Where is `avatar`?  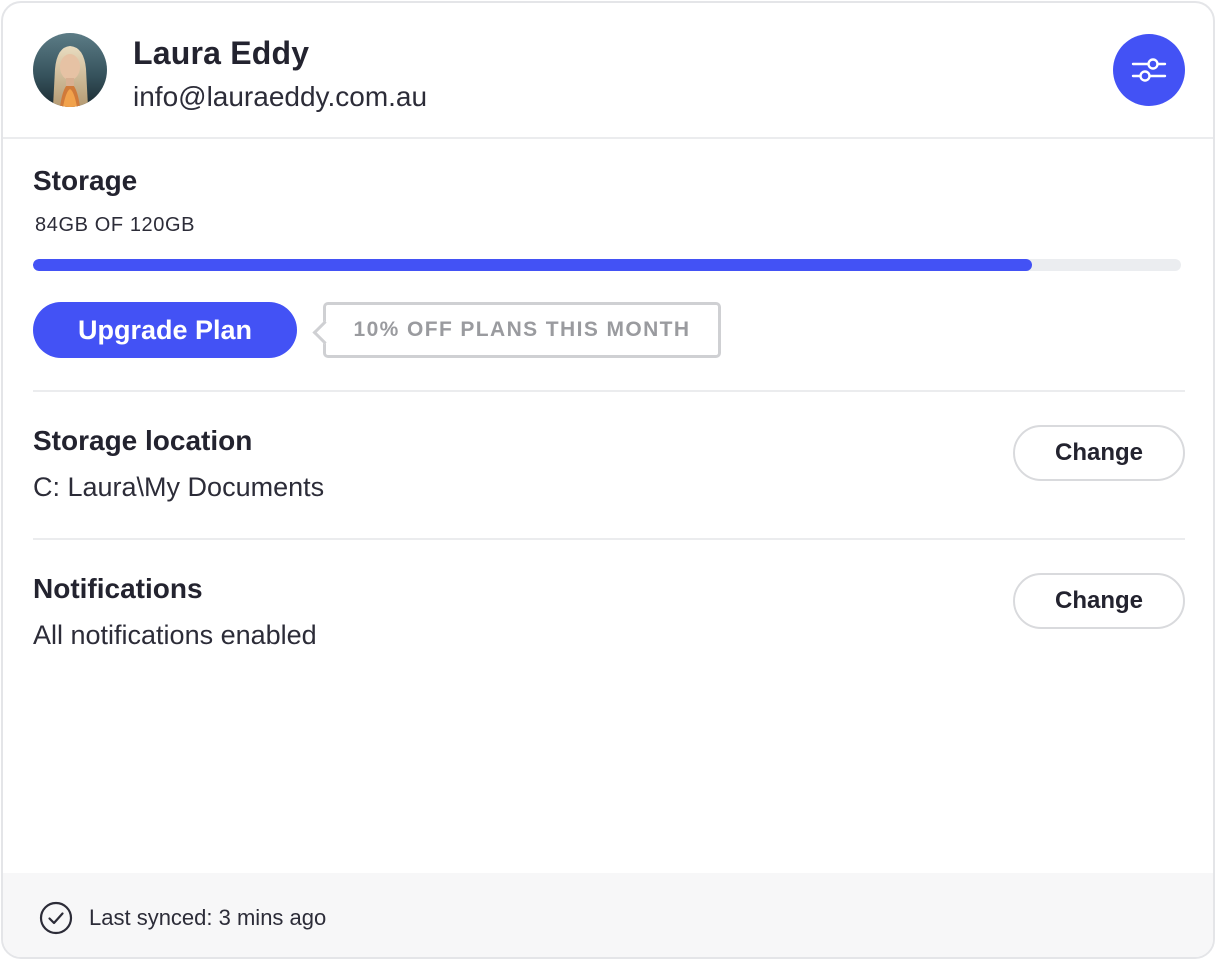
avatar is located at coordinates (70, 70).